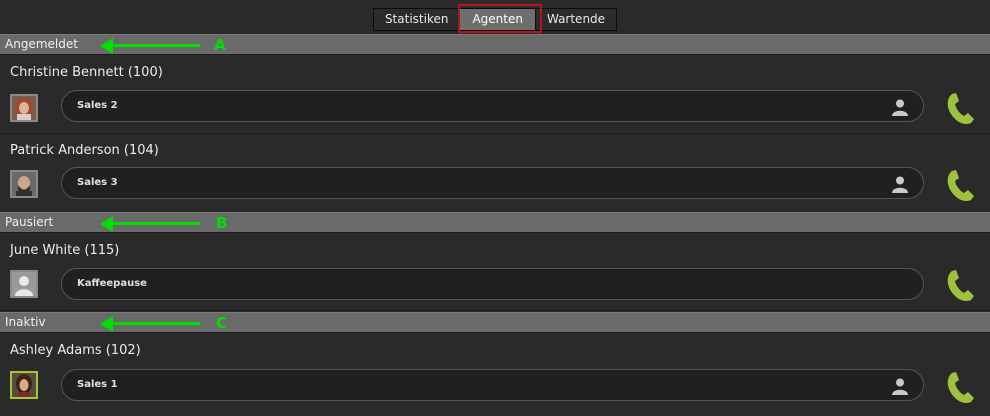 The image size is (990, 416). I want to click on agent-name: Christine Bennett (100), so click(86, 72).